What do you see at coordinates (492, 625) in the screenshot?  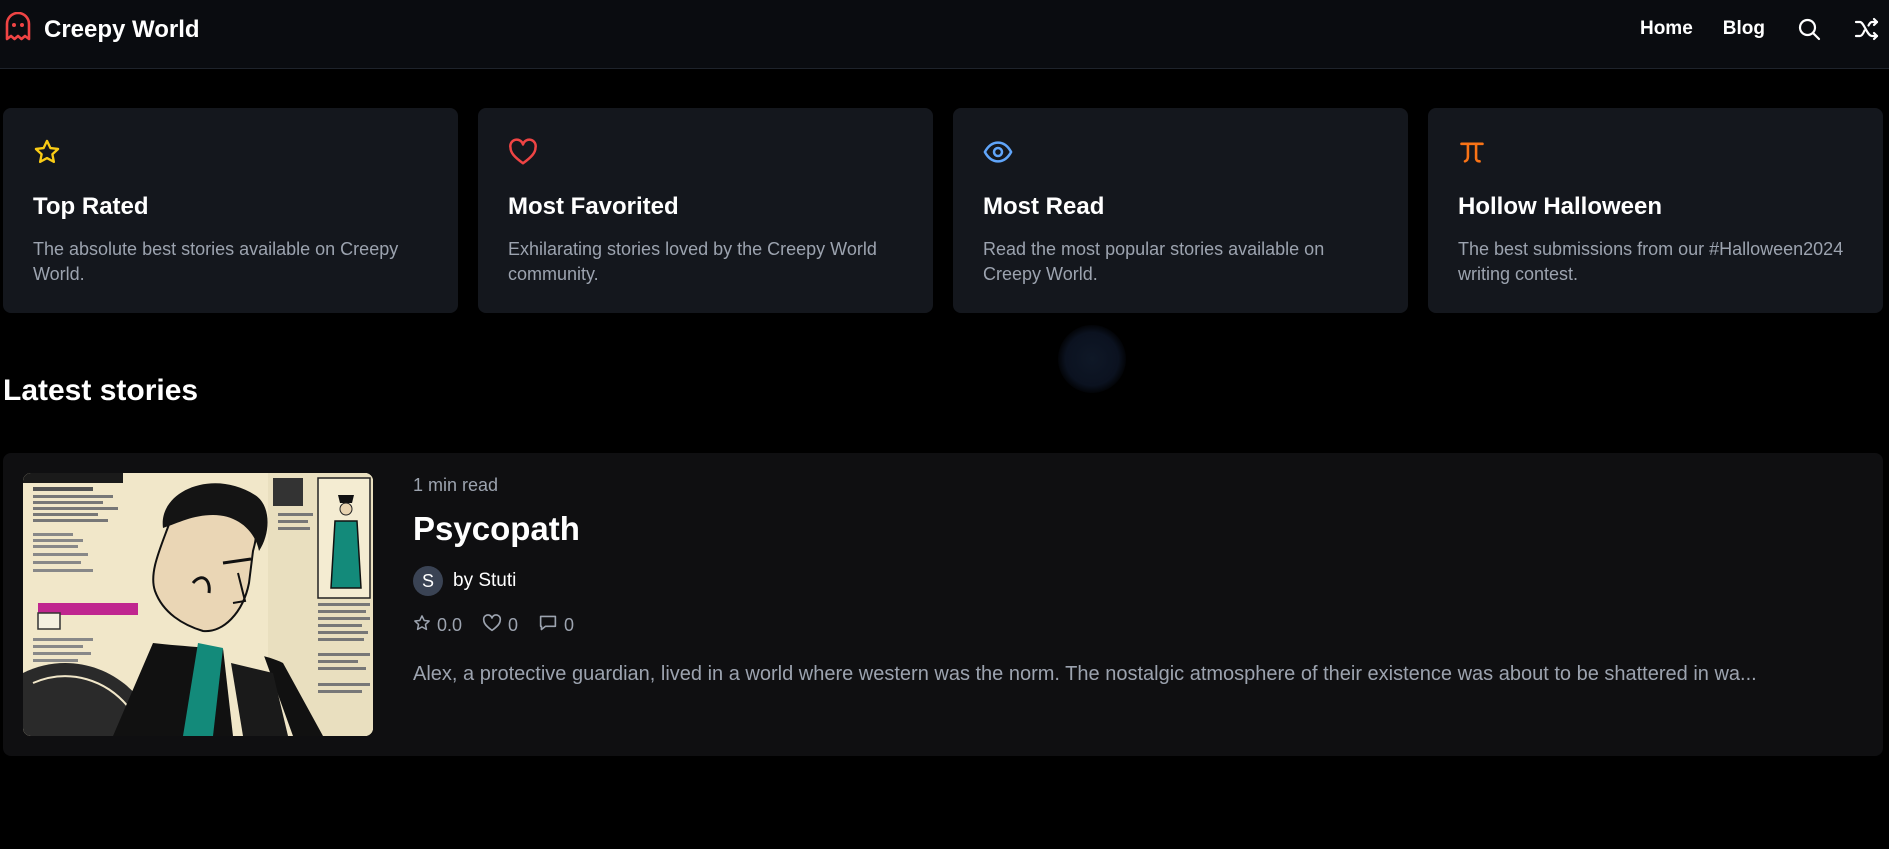 I see `heart-outline-icon` at bounding box center [492, 625].